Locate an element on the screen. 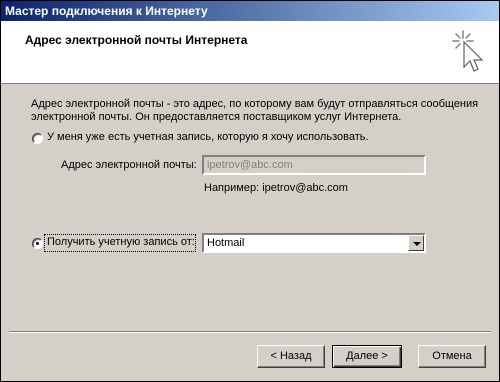 The image size is (500, 382). page-title: Адрес электронной почты Интернета is located at coordinates (136, 40).